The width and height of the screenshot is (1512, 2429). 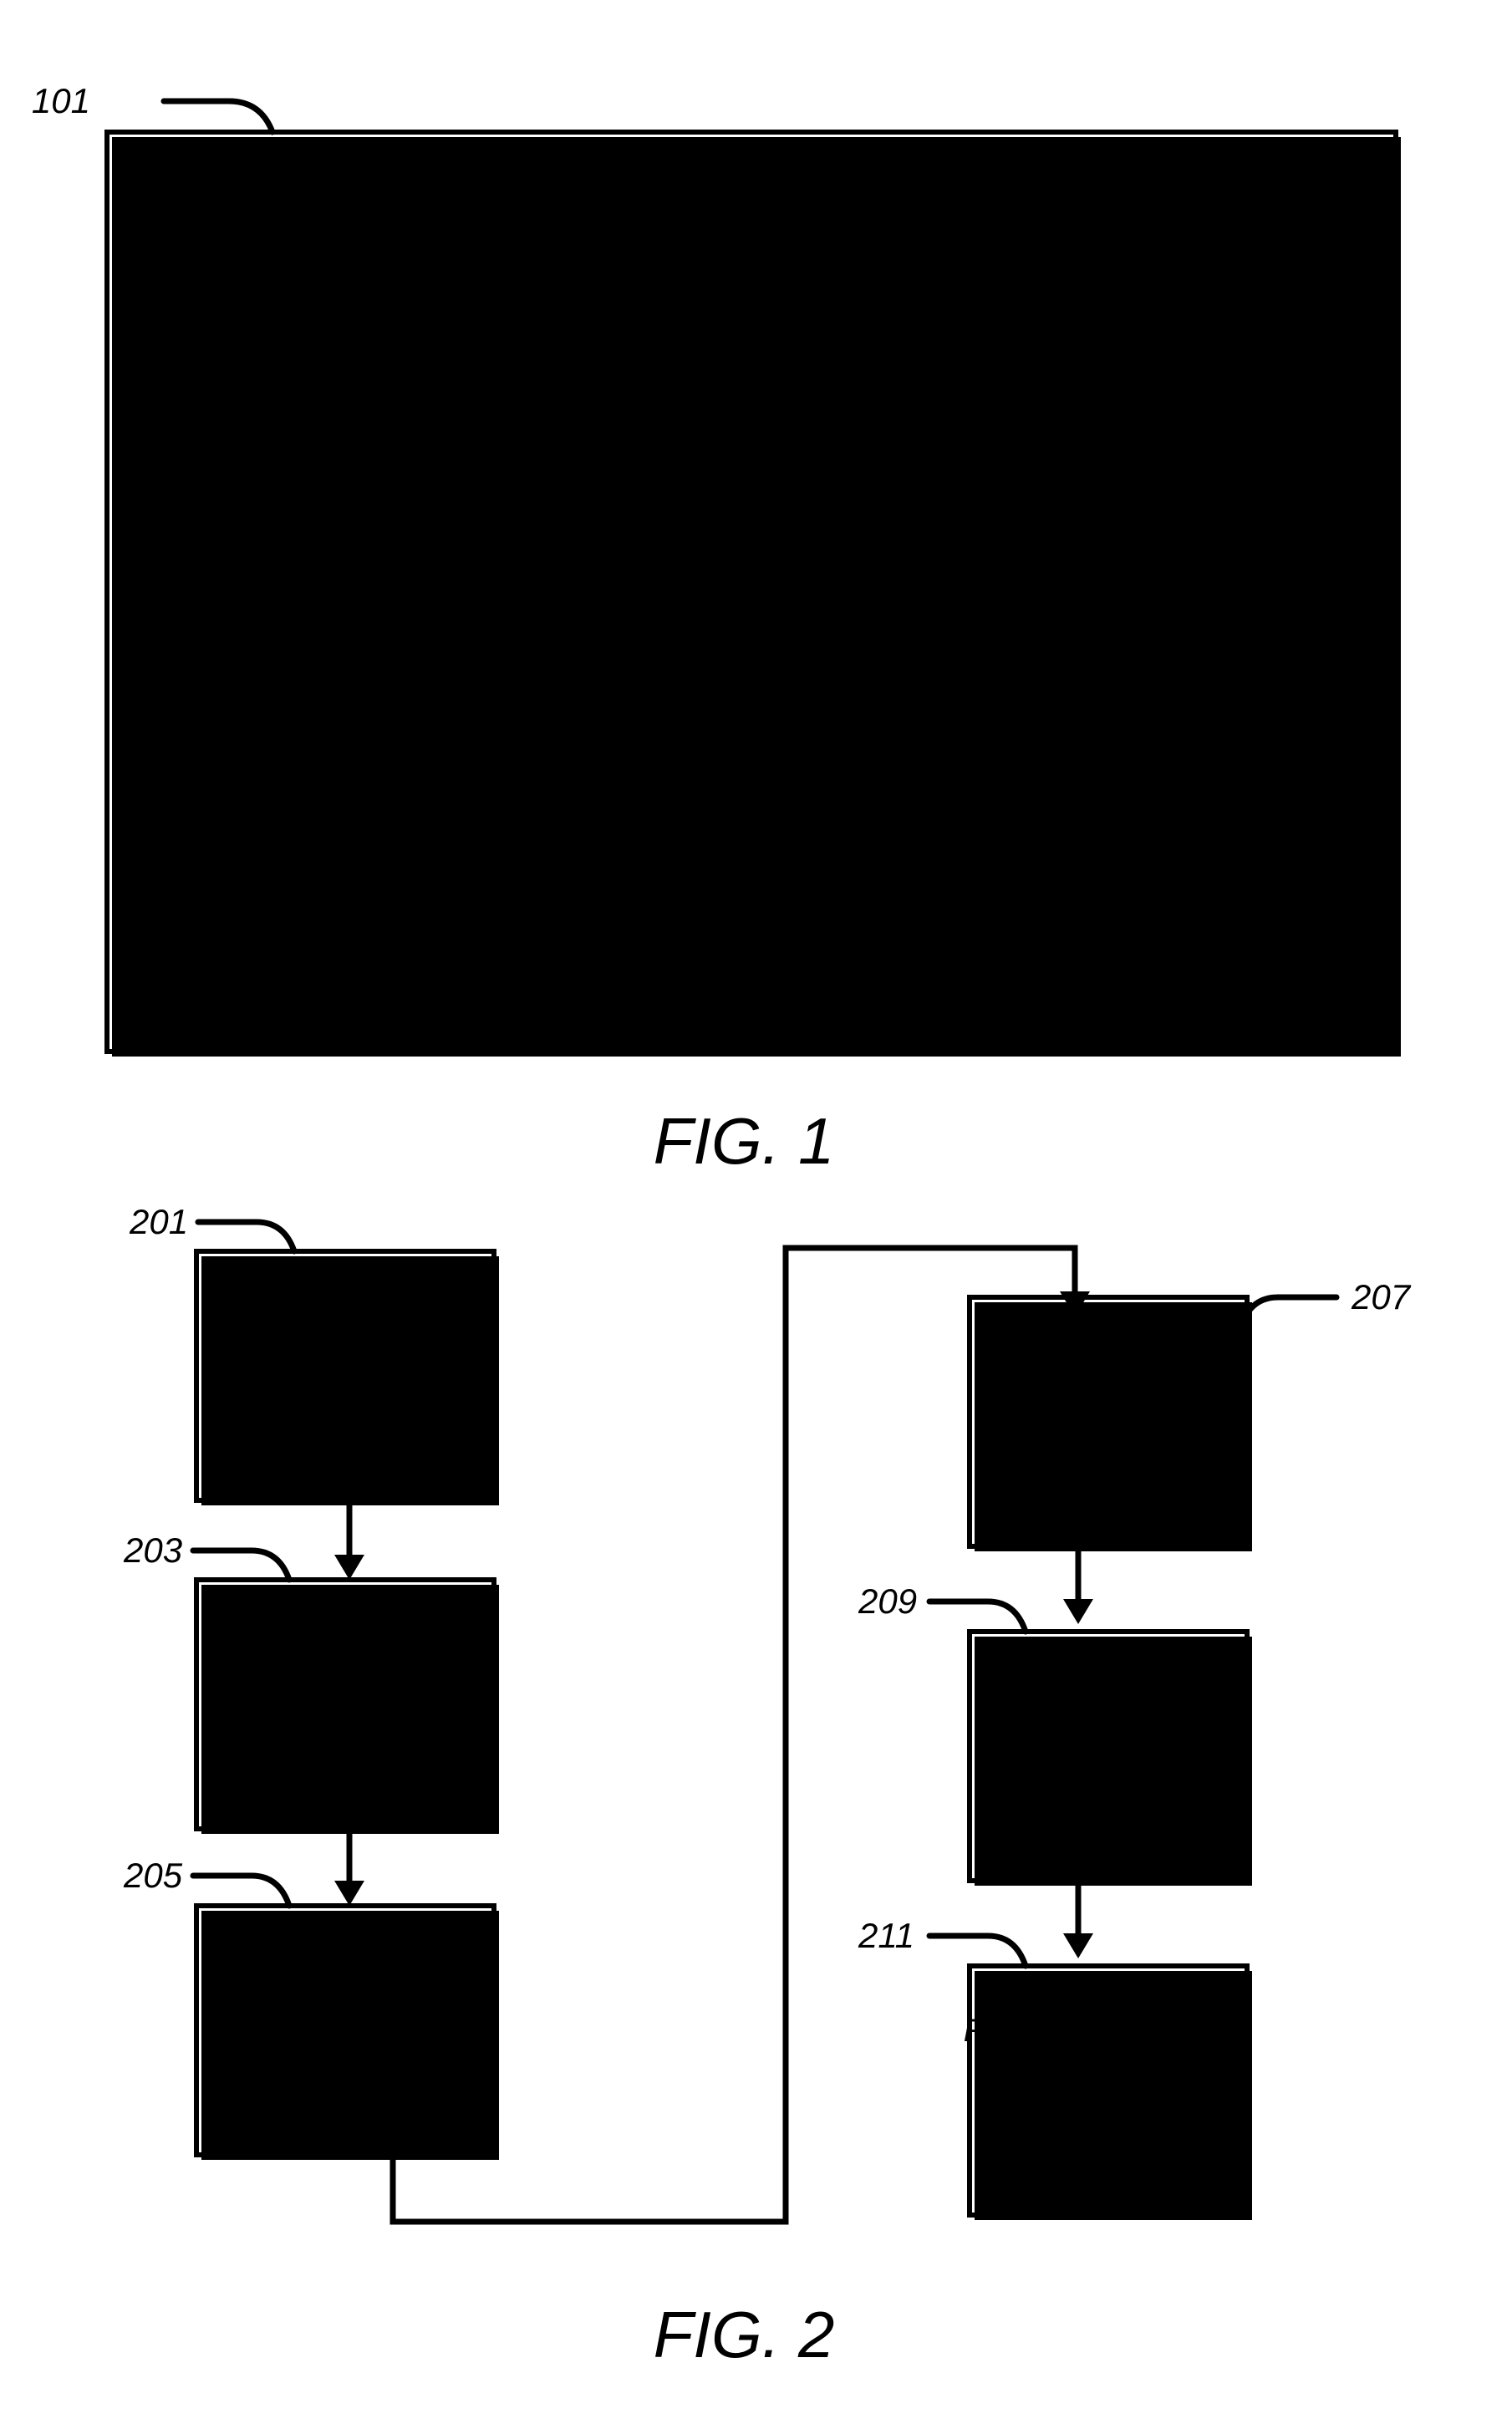 I want to click on read-reference-queue-line-1: READ, so click(x=1105, y=1696).